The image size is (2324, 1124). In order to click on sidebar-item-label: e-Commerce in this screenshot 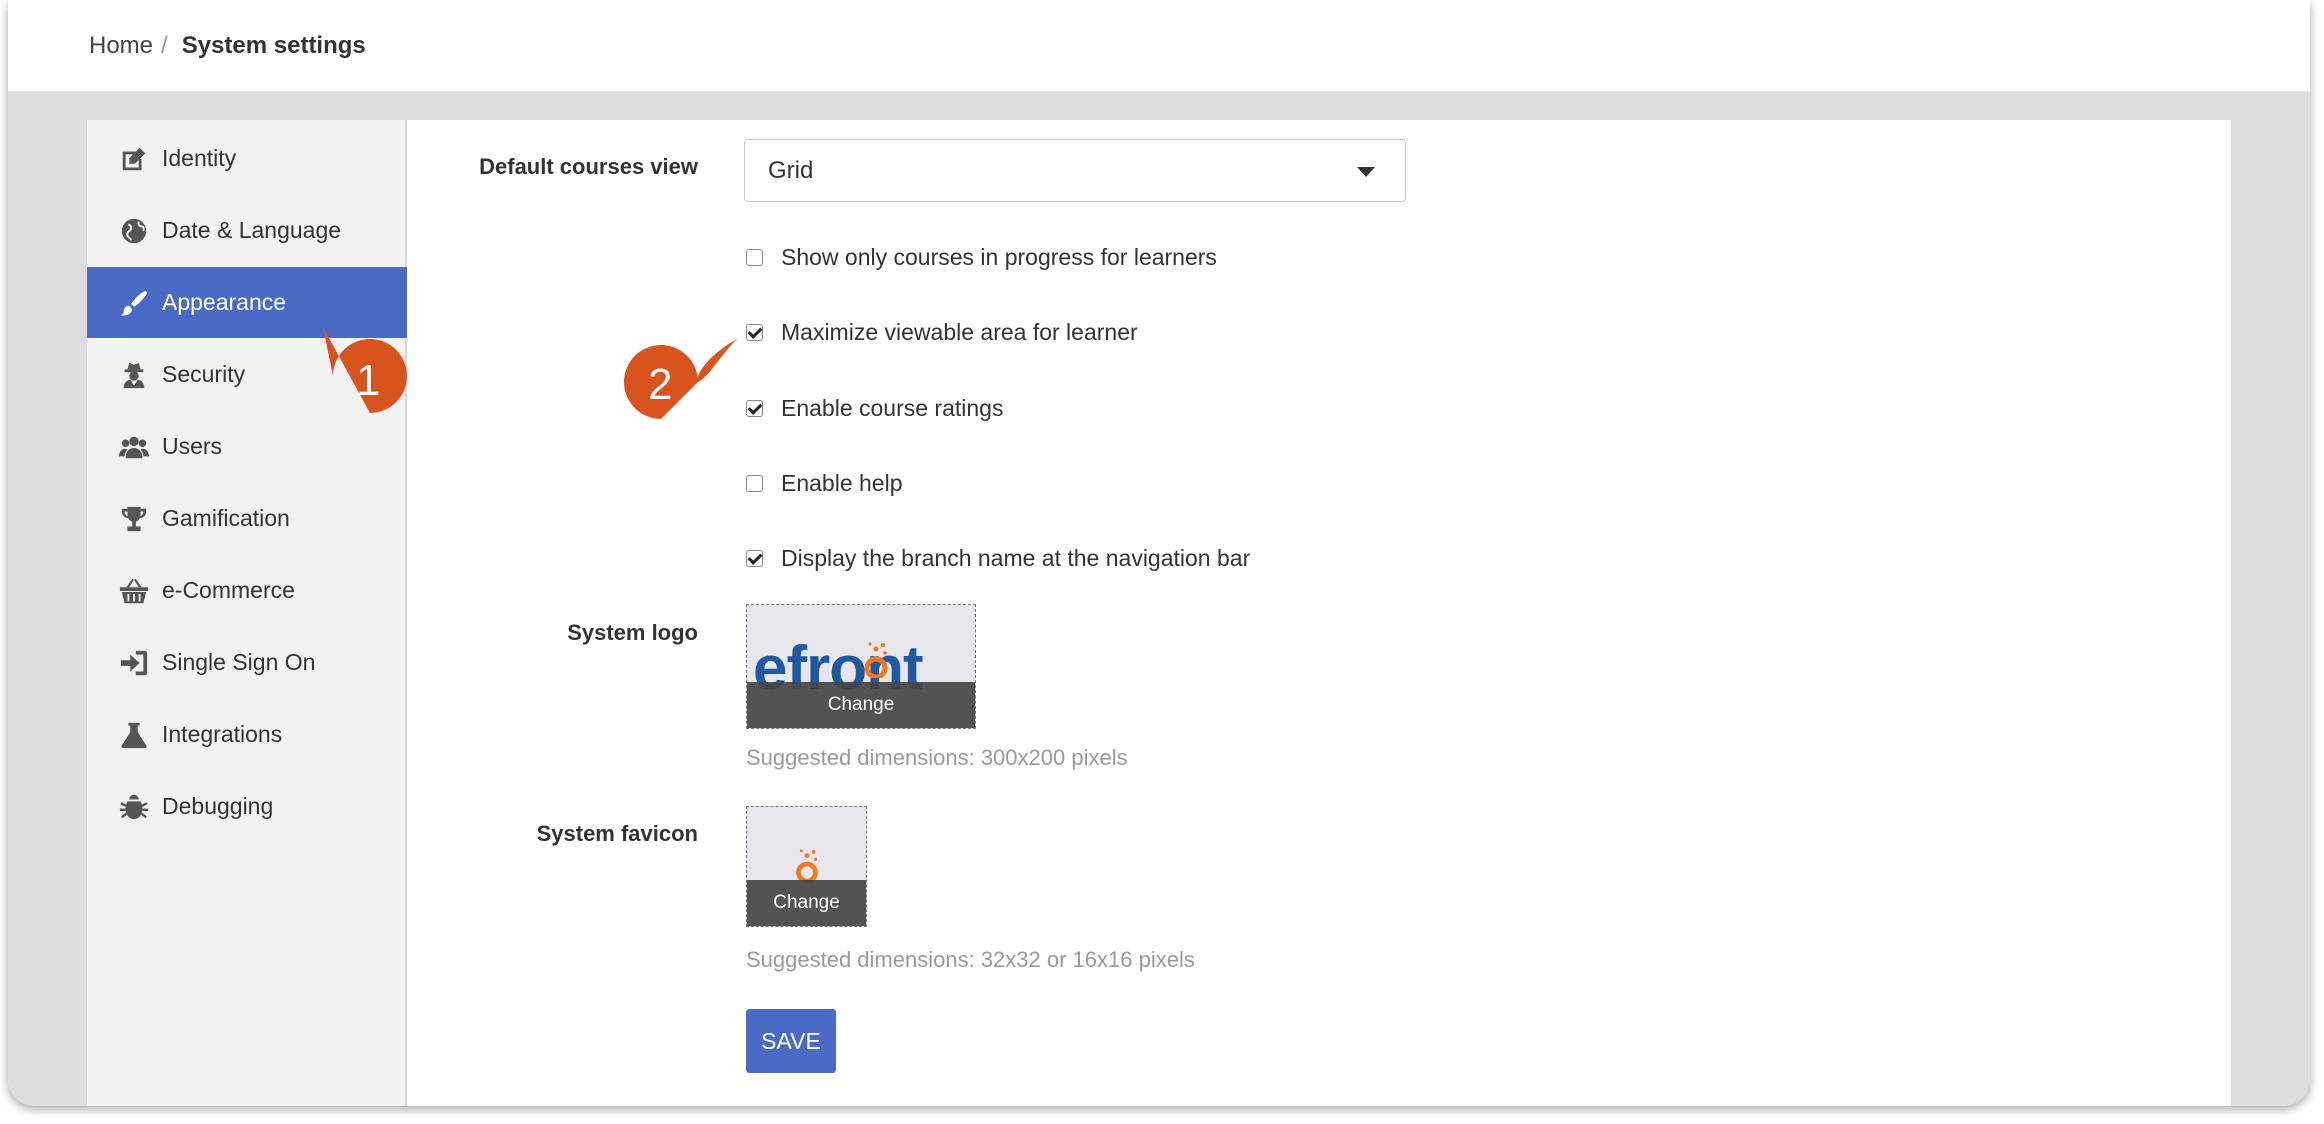, I will do `click(228, 590)`.